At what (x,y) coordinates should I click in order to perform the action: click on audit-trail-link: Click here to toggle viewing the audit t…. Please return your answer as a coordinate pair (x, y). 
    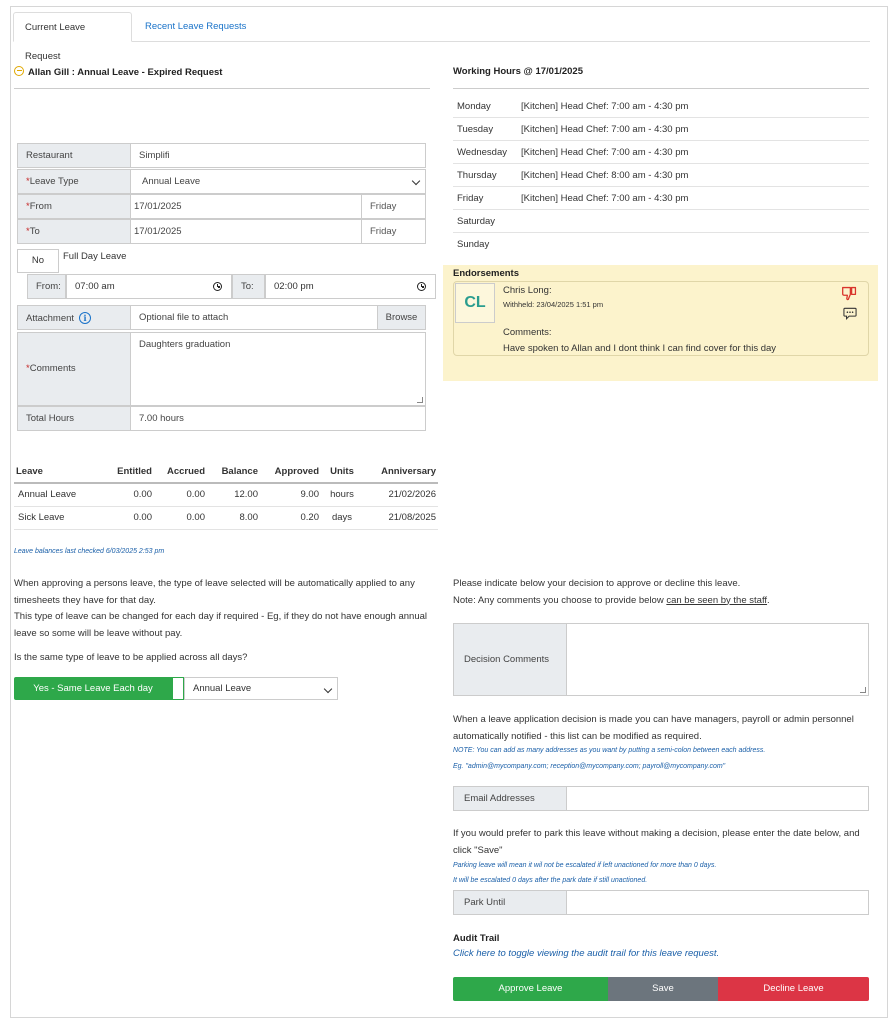
    Looking at the image, I should click on (586, 953).